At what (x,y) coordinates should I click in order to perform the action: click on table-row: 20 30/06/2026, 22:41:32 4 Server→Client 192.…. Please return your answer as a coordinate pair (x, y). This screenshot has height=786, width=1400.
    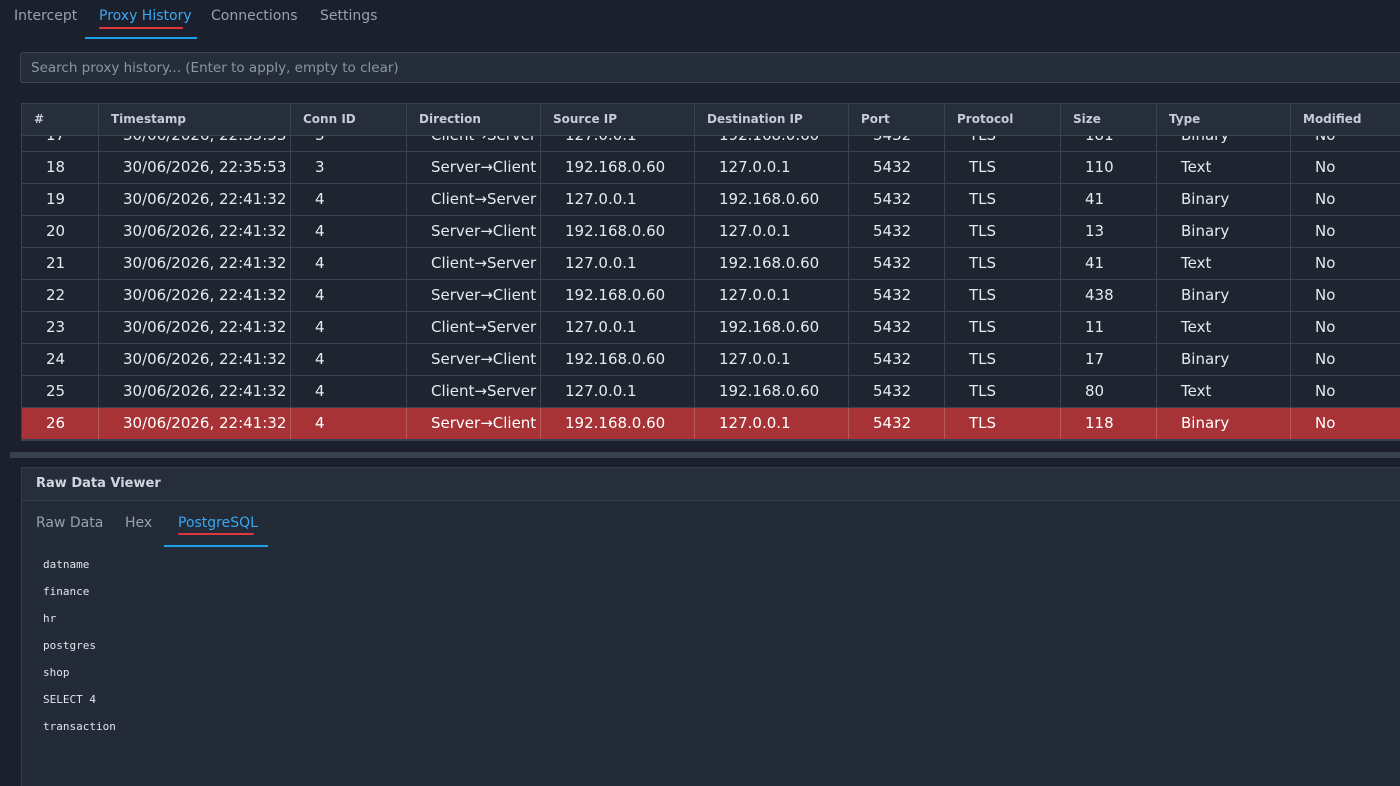
    Looking at the image, I should click on (711, 232).